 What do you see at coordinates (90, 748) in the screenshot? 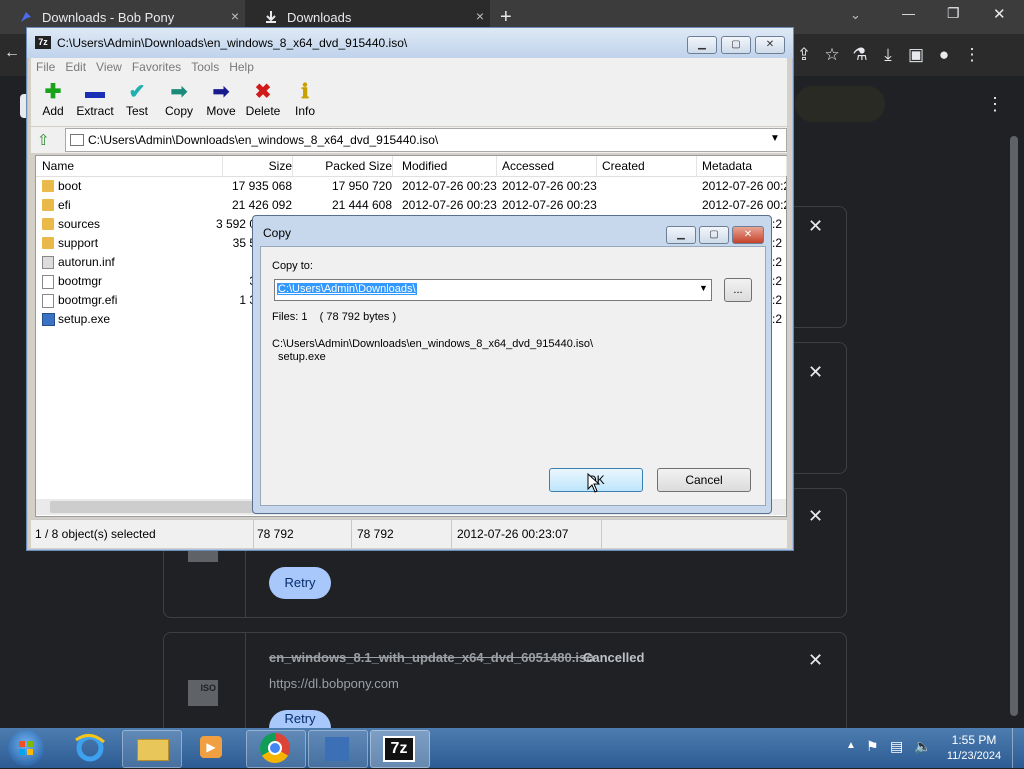
I see `ie-icon` at bounding box center [90, 748].